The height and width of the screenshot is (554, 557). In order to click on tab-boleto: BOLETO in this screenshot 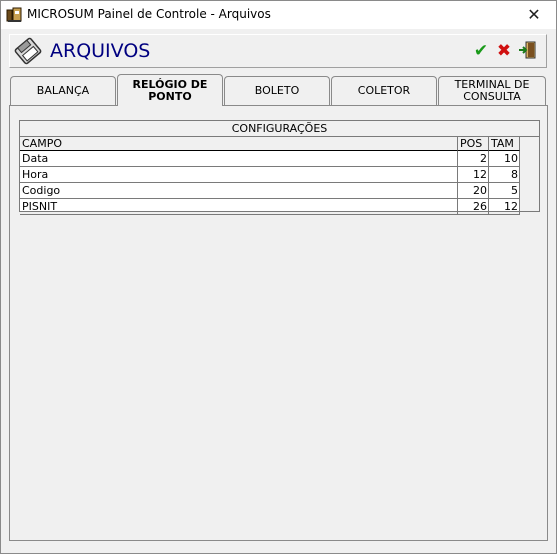, I will do `click(277, 90)`.